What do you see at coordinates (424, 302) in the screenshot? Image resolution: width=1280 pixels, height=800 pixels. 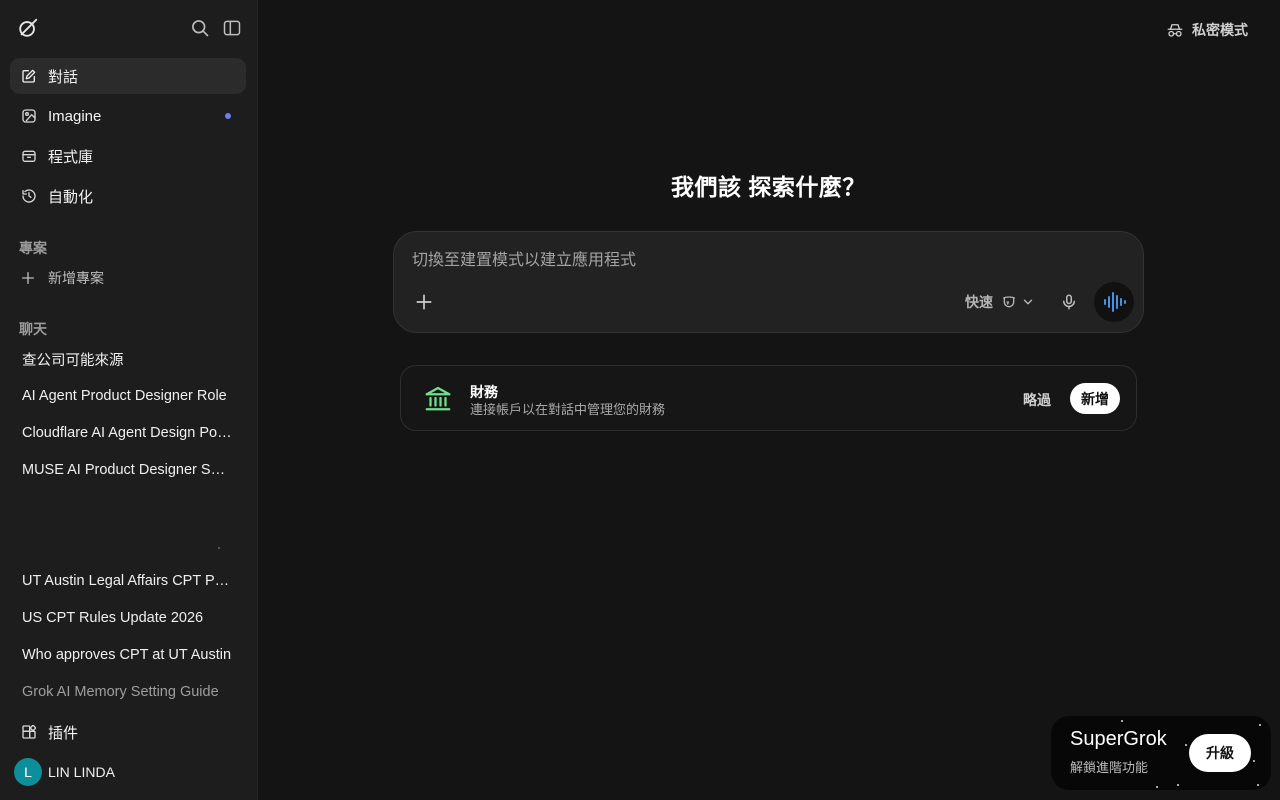 I see `attach-plus-icon` at bounding box center [424, 302].